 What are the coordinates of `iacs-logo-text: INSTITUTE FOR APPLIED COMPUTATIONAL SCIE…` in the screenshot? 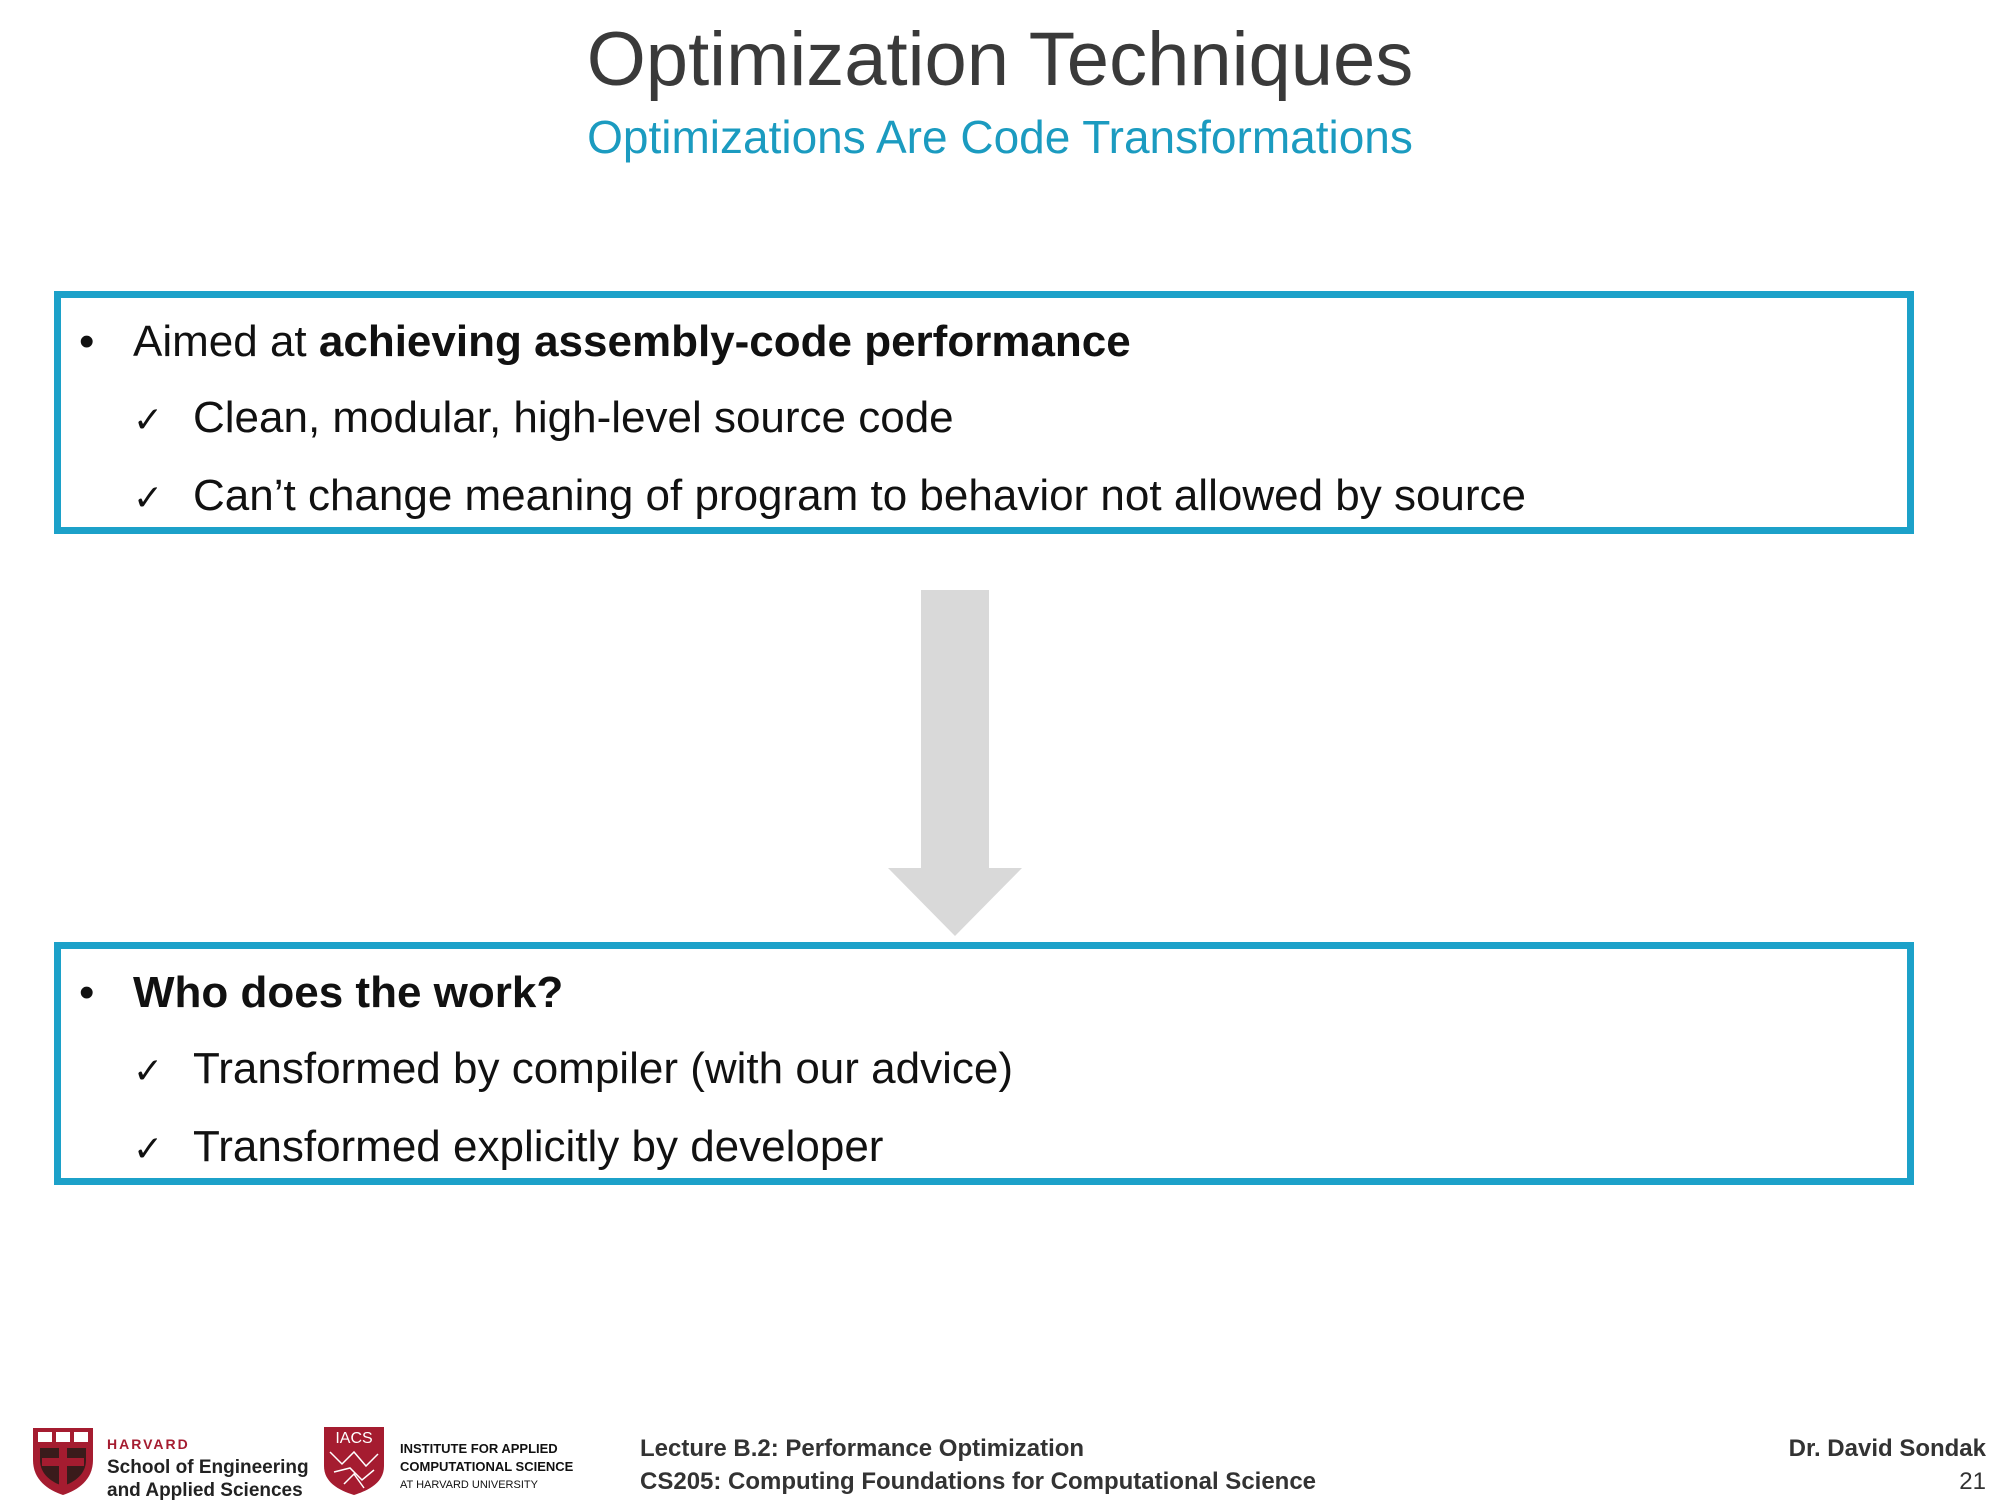 It's located at (486, 1467).